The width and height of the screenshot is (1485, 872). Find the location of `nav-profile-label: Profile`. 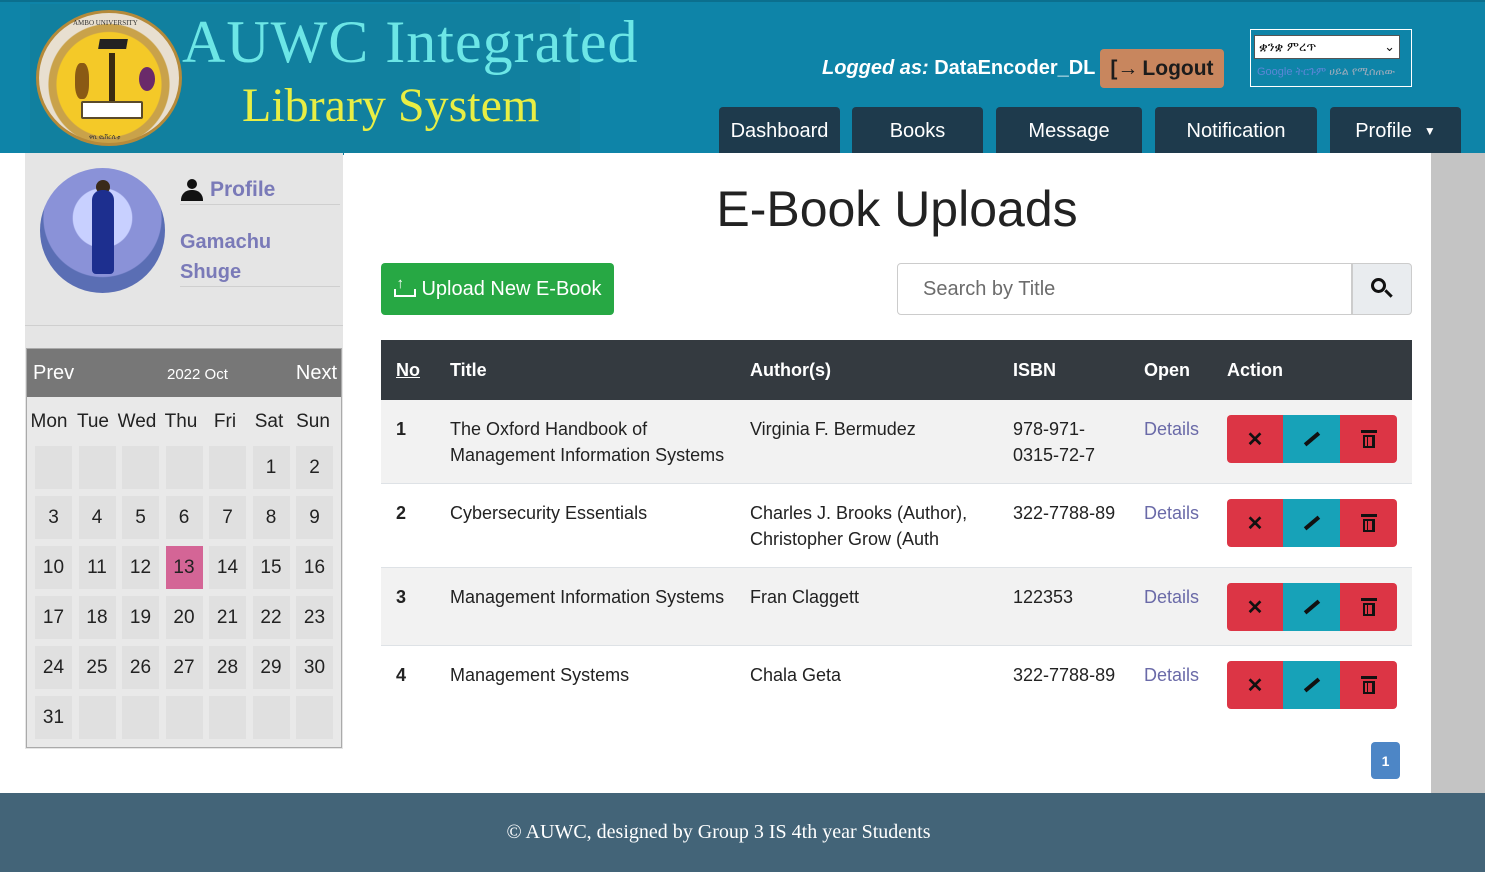

nav-profile-label: Profile is located at coordinates (1383, 130).